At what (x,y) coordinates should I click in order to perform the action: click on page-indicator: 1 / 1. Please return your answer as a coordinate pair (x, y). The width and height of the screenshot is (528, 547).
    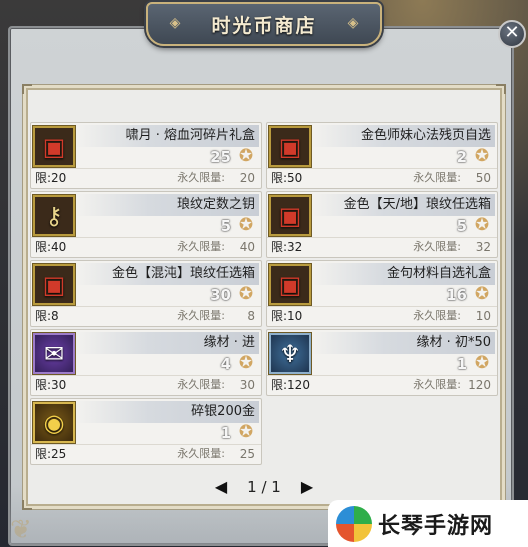
    Looking at the image, I should click on (264, 487).